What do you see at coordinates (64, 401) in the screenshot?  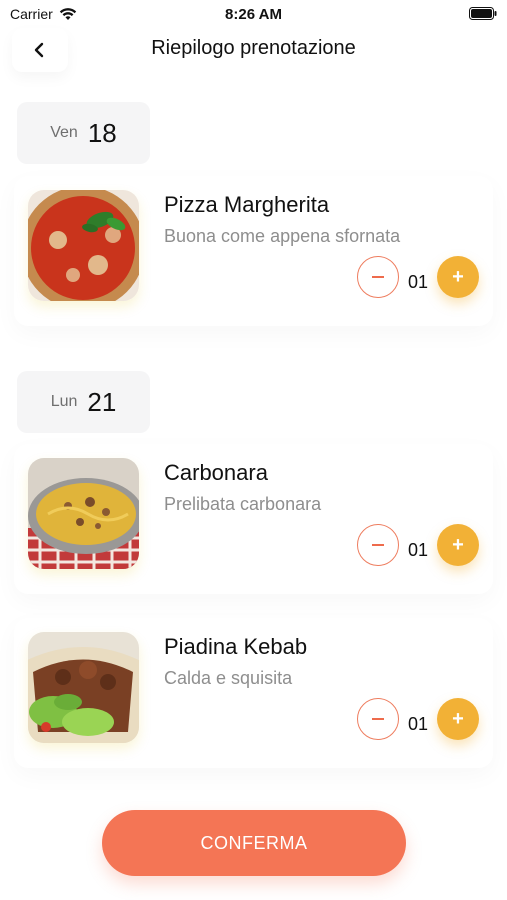 I see `date-weekday: Lun` at bounding box center [64, 401].